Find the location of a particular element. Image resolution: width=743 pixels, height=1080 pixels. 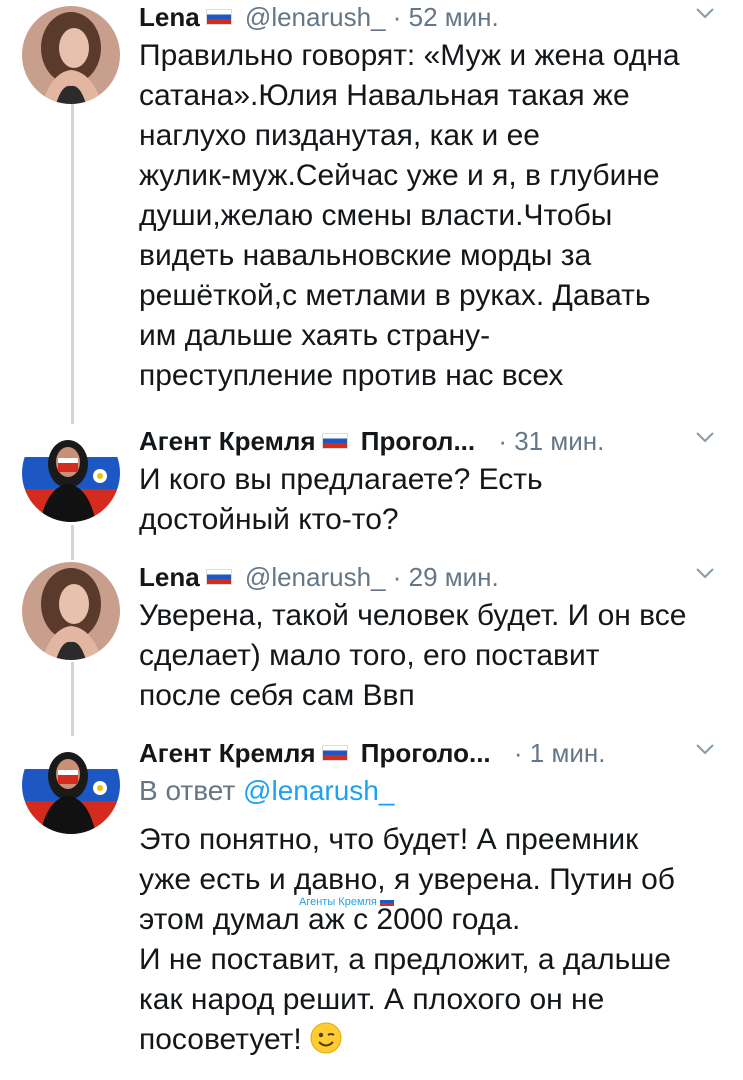

tweet-header: Агент Кремля Прогол... · 31 мин. is located at coordinates (434, 441).